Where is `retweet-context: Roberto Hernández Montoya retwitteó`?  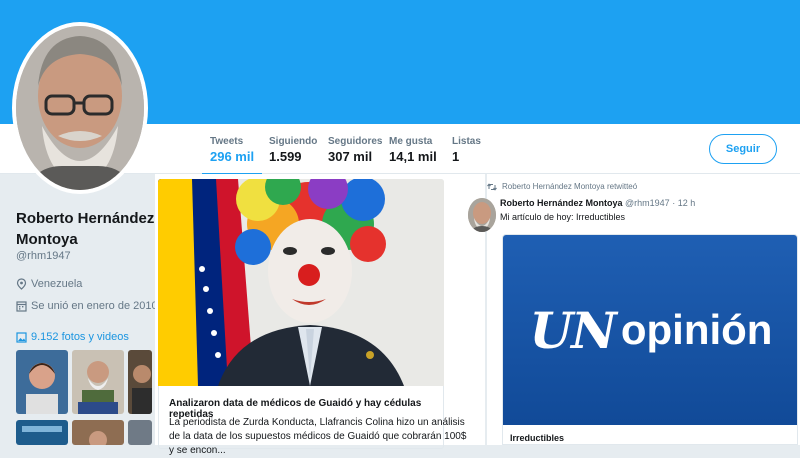 retweet-context: Roberto Hernández Montoya retwitteó is located at coordinates (562, 186).